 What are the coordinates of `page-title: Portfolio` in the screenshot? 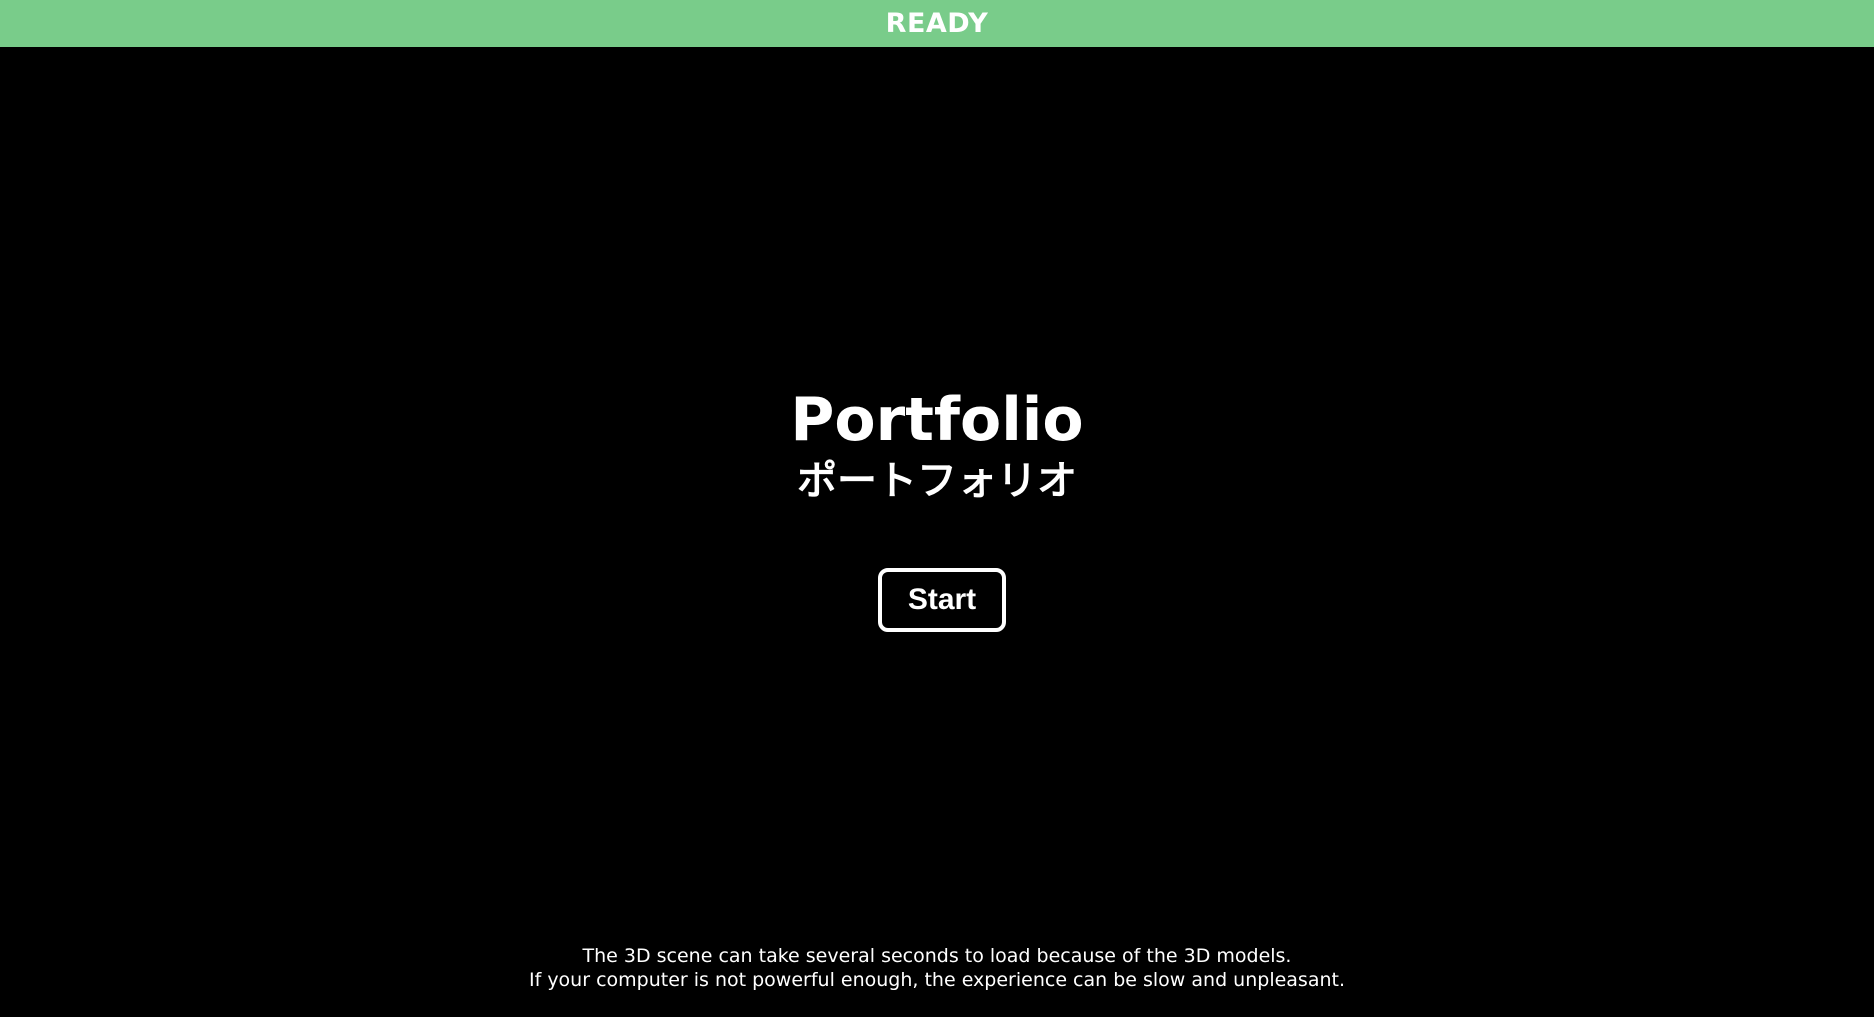 It's located at (937, 420).